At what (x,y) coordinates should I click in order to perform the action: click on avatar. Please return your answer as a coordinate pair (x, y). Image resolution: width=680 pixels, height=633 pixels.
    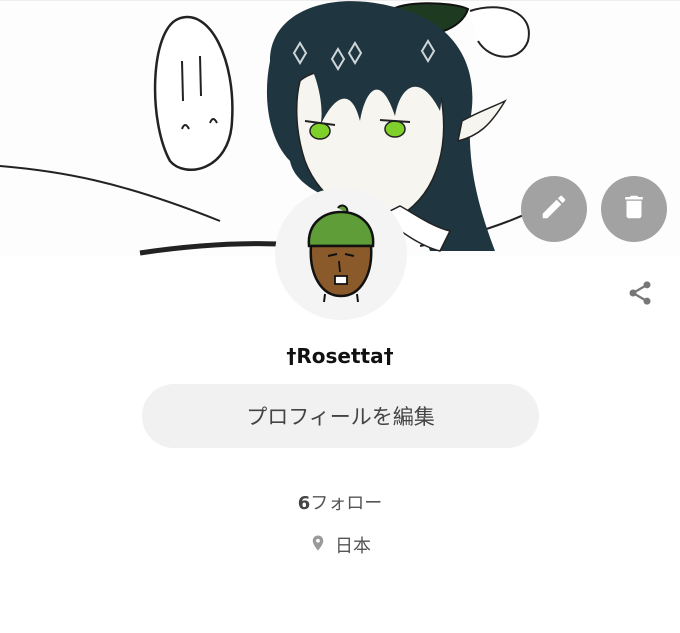
    Looking at the image, I should click on (341, 254).